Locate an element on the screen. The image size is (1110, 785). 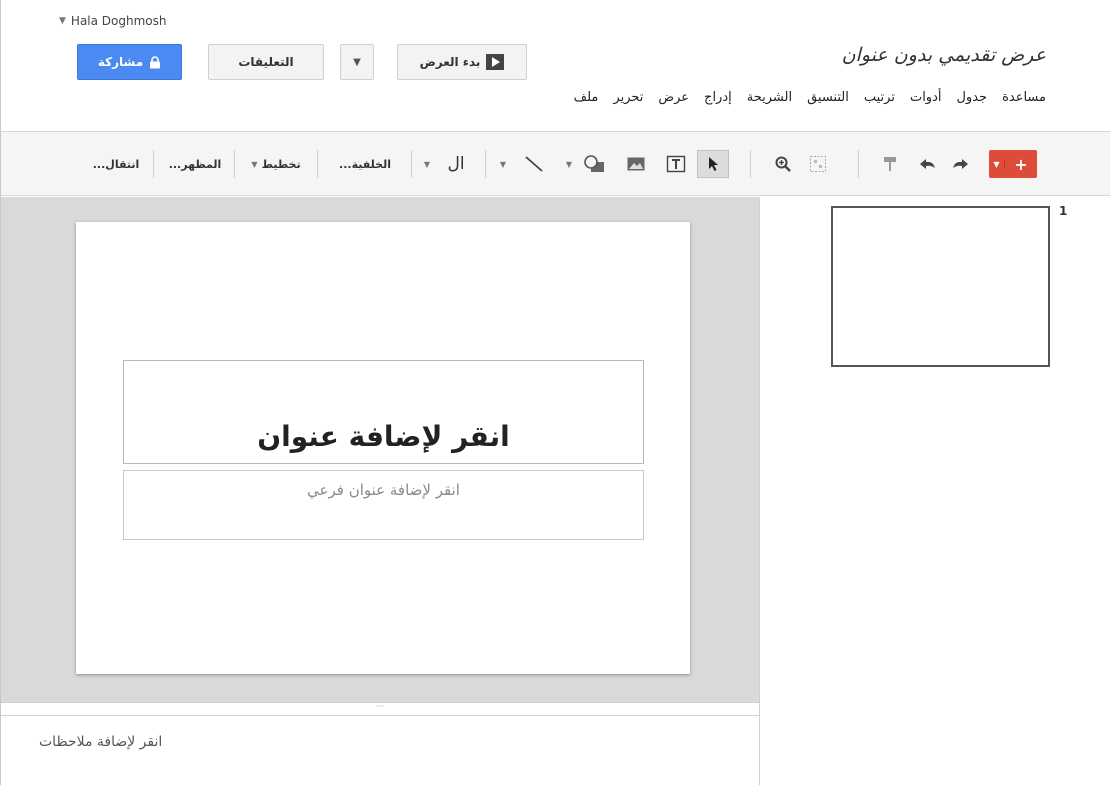
paint-format-icon is located at coordinates (890, 164).